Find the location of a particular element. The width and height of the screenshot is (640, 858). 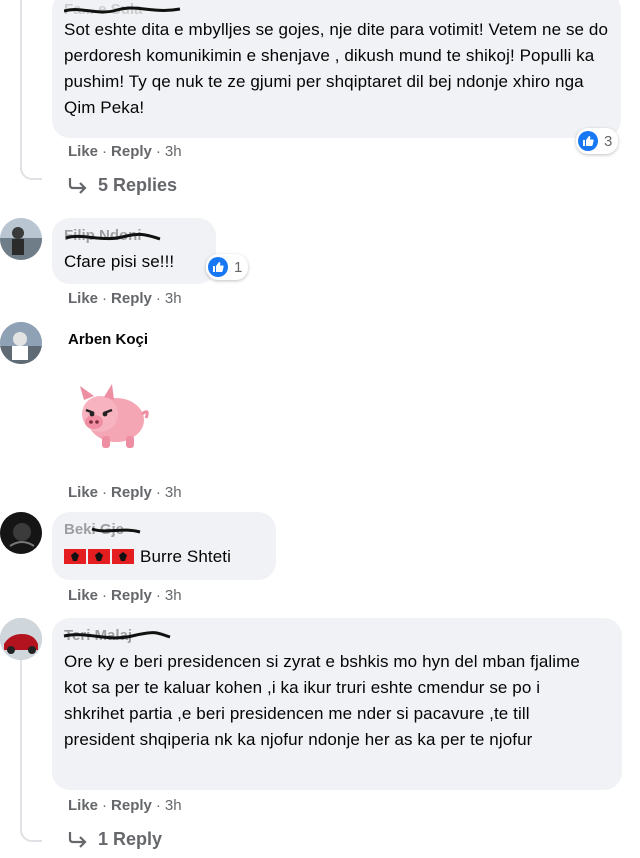

comment-bubble: Beki Gje Burre Shteti is located at coordinates (164, 546).